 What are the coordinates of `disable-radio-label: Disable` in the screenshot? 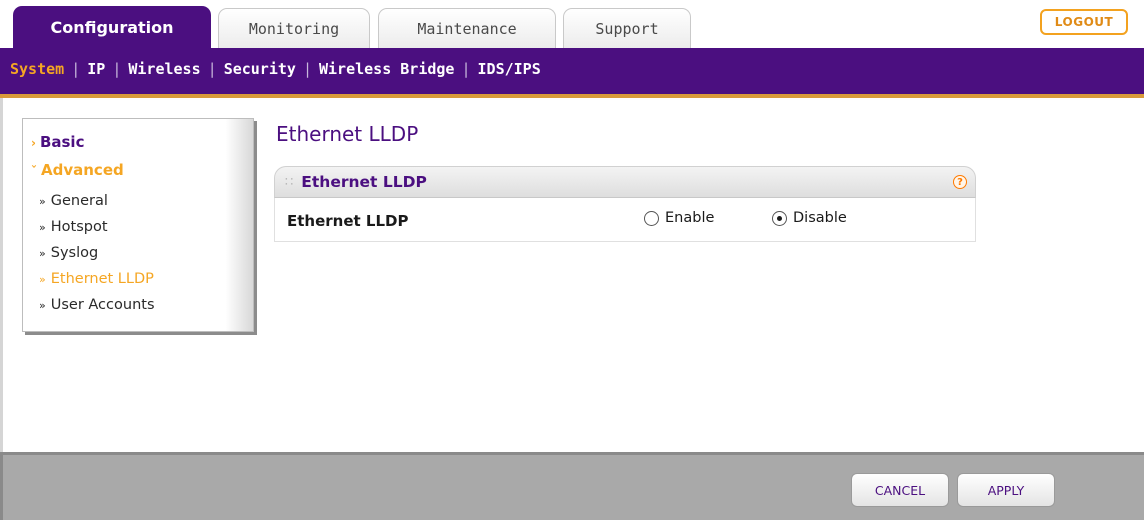 It's located at (820, 218).